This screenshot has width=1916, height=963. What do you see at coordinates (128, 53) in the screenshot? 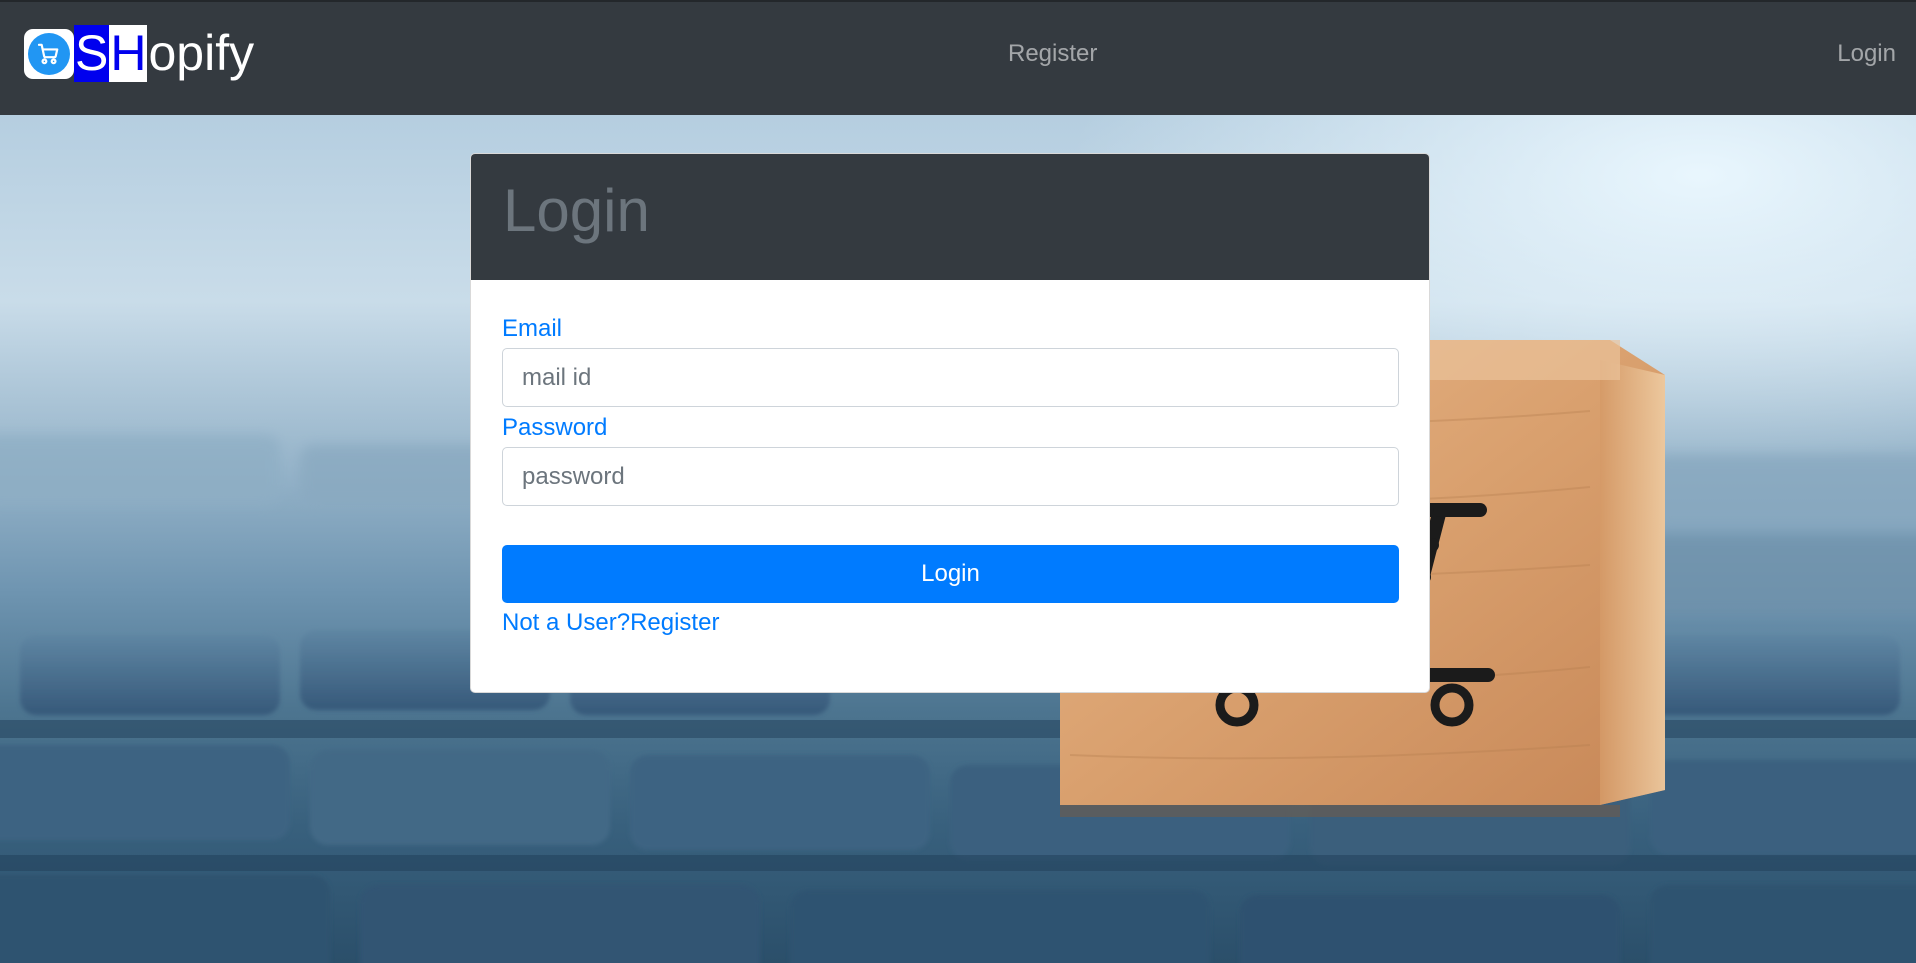
I see `brand-letter-h: H` at bounding box center [128, 53].